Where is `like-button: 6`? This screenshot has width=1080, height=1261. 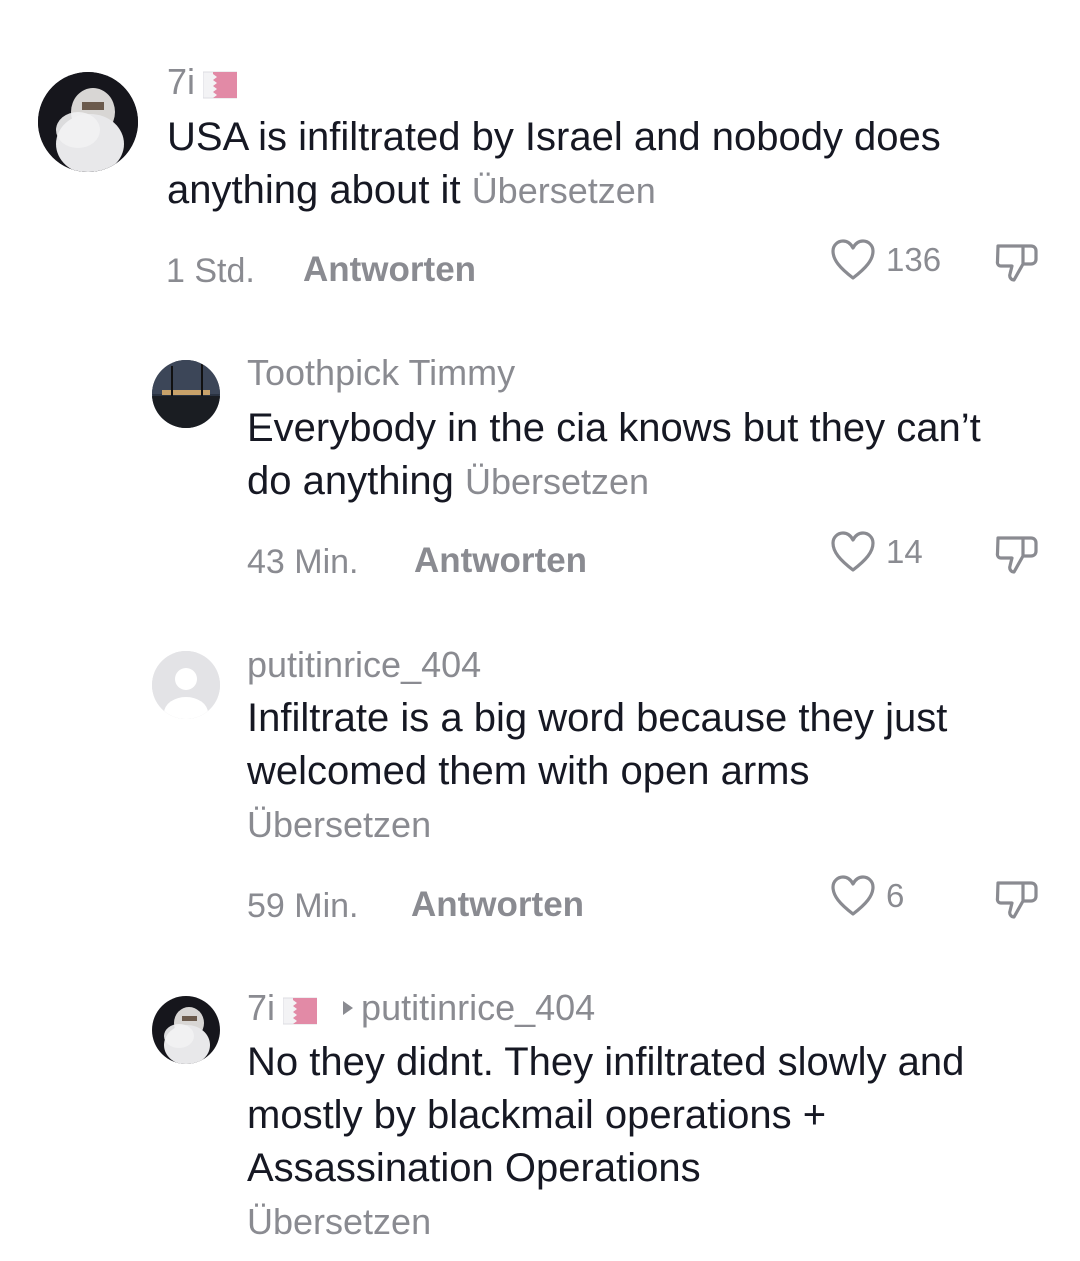 like-button: 6 is located at coordinates (867, 896).